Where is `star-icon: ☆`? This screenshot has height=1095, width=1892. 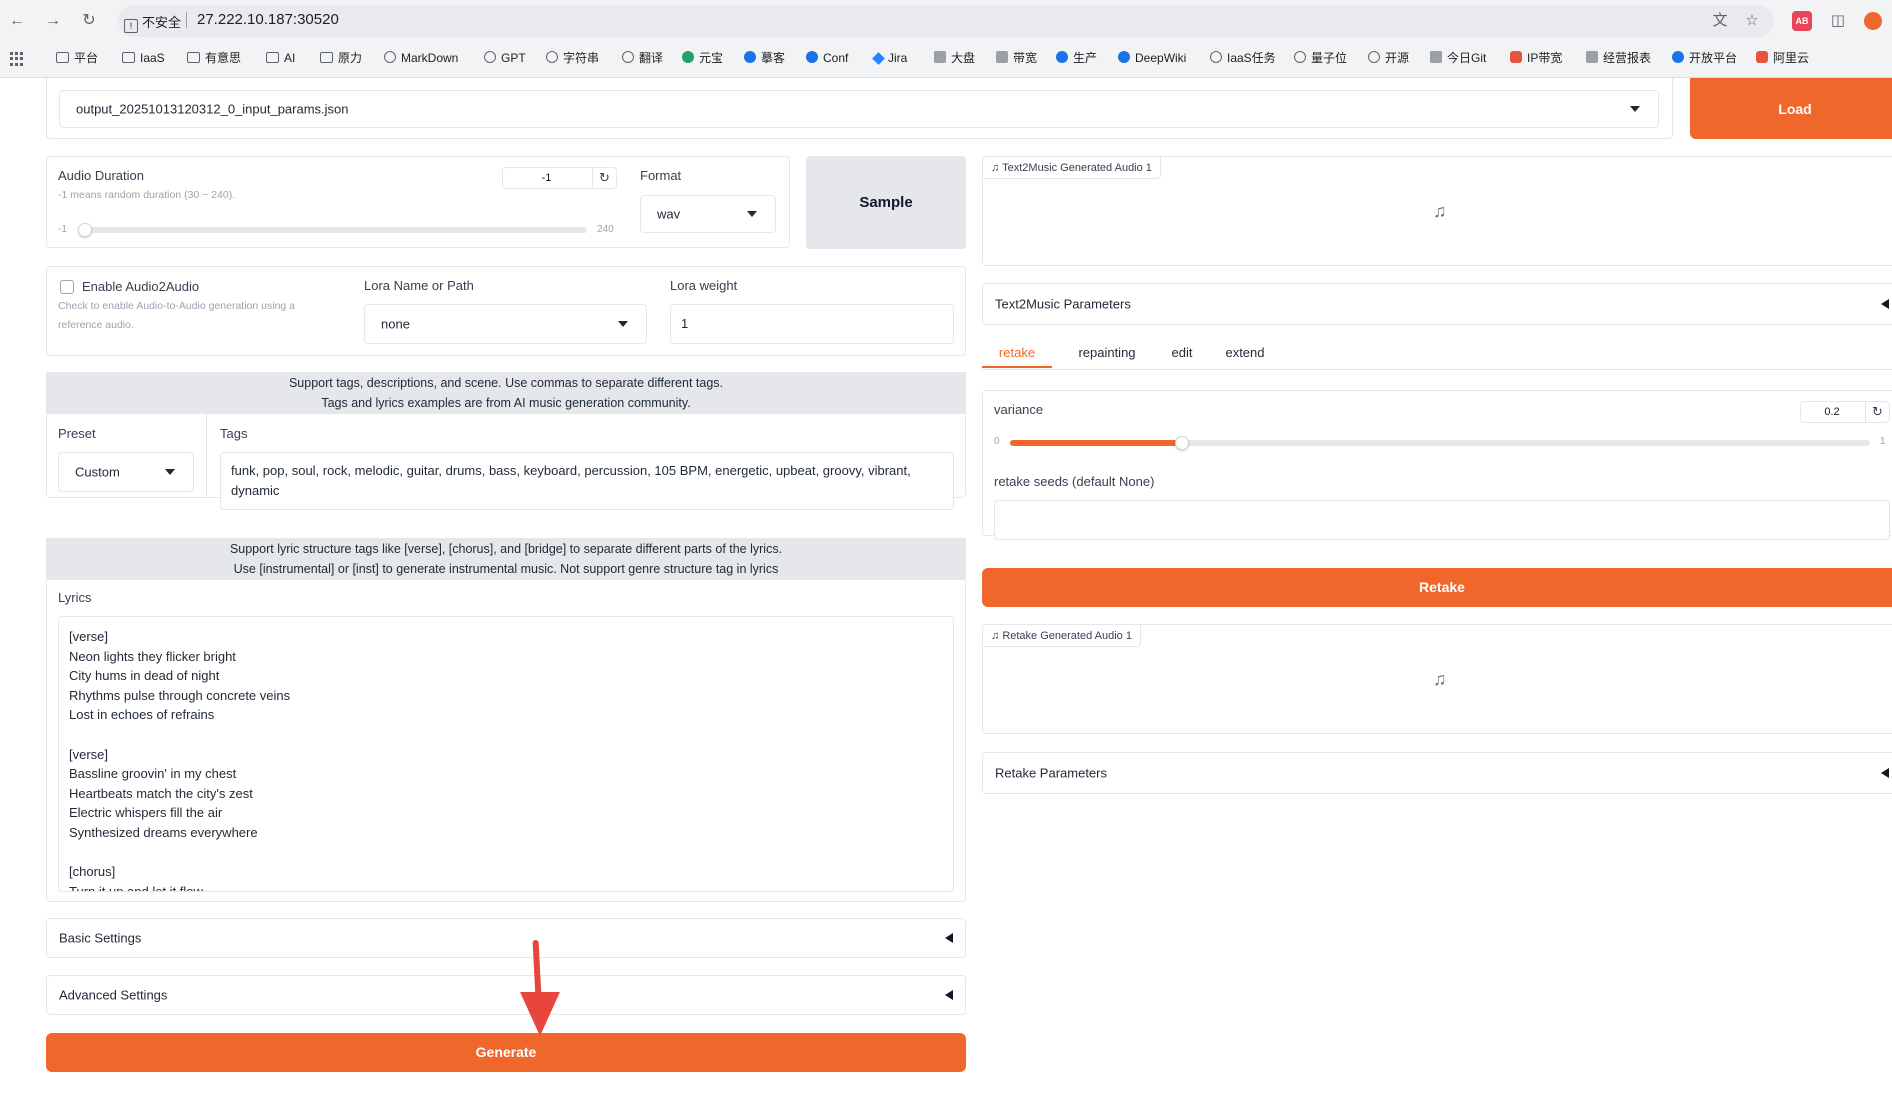
star-icon: ☆ is located at coordinates (1752, 21).